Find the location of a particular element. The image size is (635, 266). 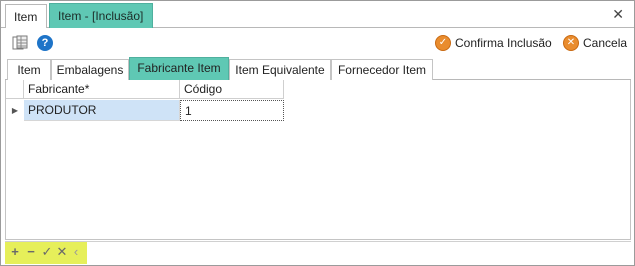

confirm-inclusion-button: ✓ Confirma Inclusão is located at coordinates (493, 43).